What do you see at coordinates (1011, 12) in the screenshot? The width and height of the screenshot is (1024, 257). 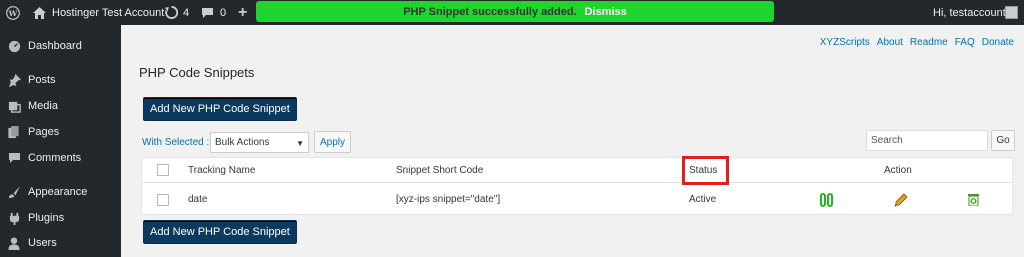 I see `avatar` at bounding box center [1011, 12].